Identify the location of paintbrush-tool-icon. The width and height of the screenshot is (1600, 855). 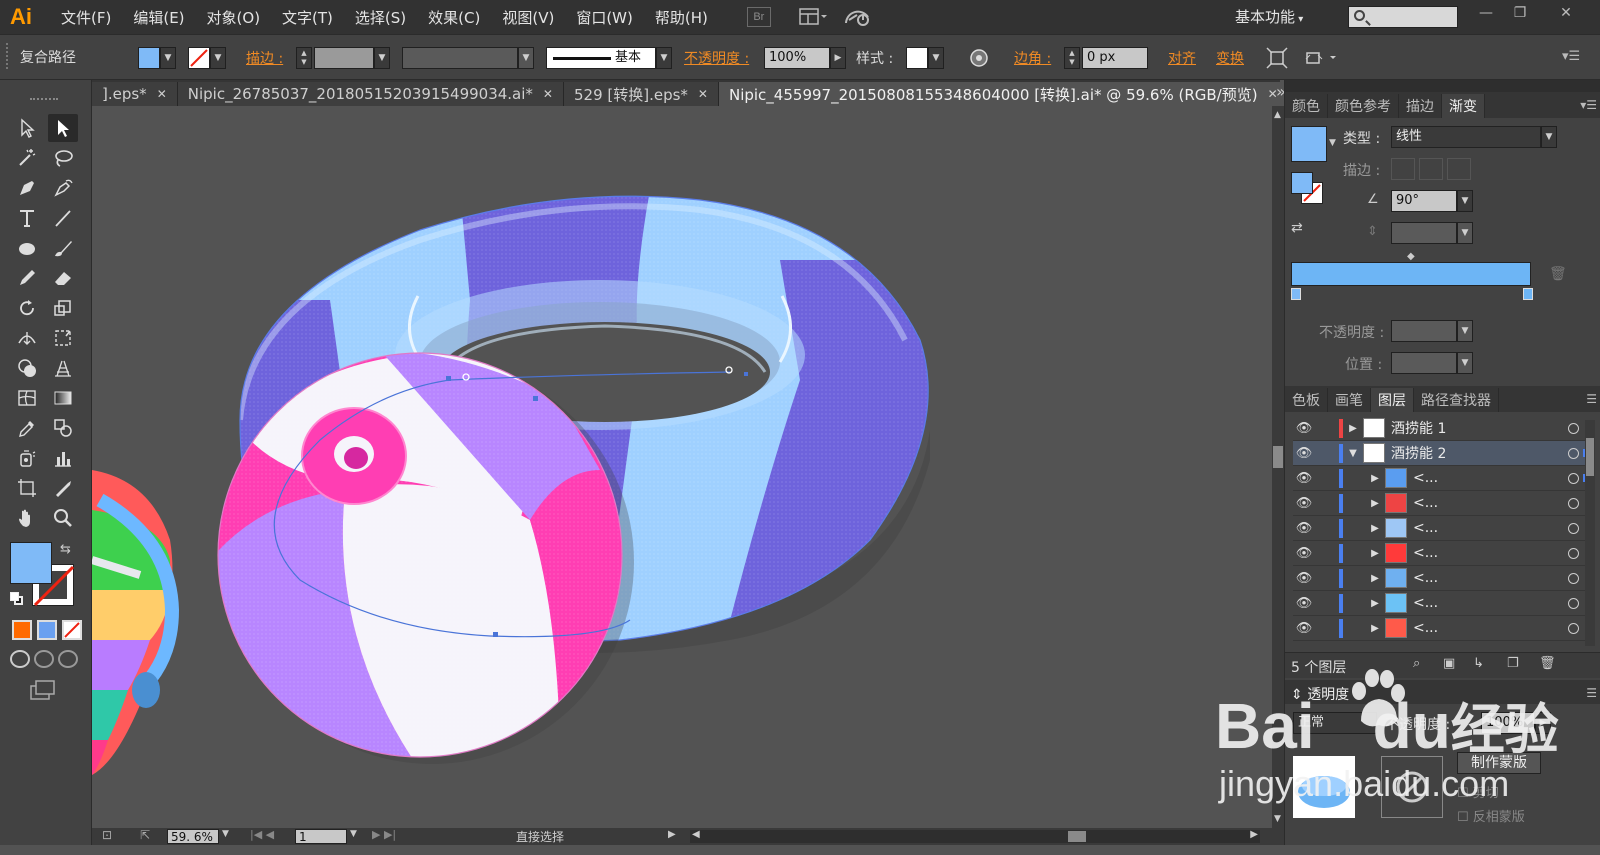
(63, 248).